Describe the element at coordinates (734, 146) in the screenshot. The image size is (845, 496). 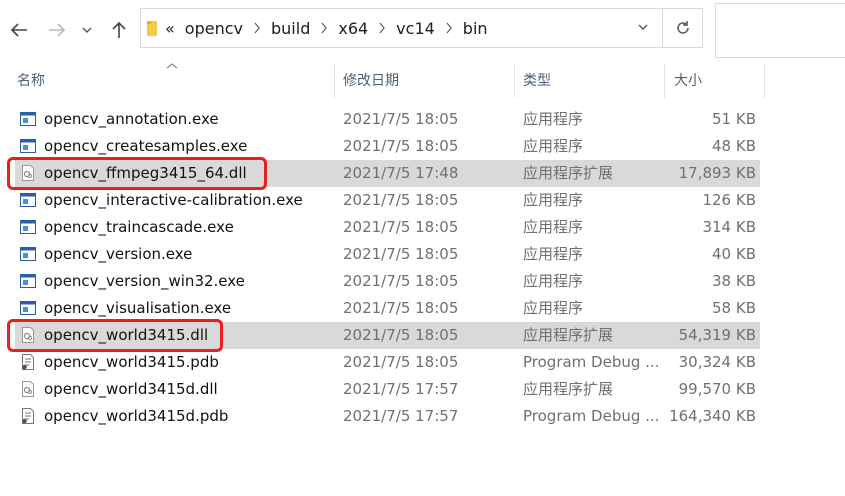
I see `file-size: 48 KB` at that location.